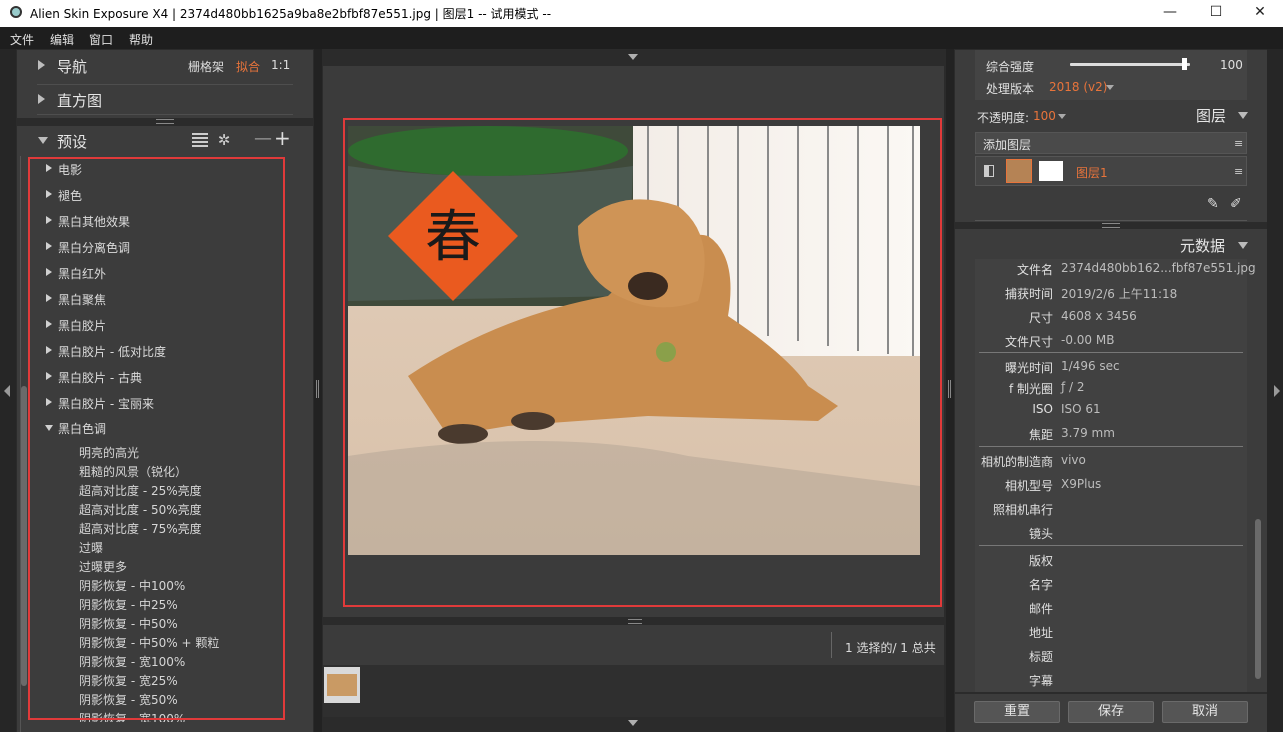  What do you see at coordinates (41, 65) in the screenshot?
I see `expand-nav-icon` at bounding box center [41, 65].